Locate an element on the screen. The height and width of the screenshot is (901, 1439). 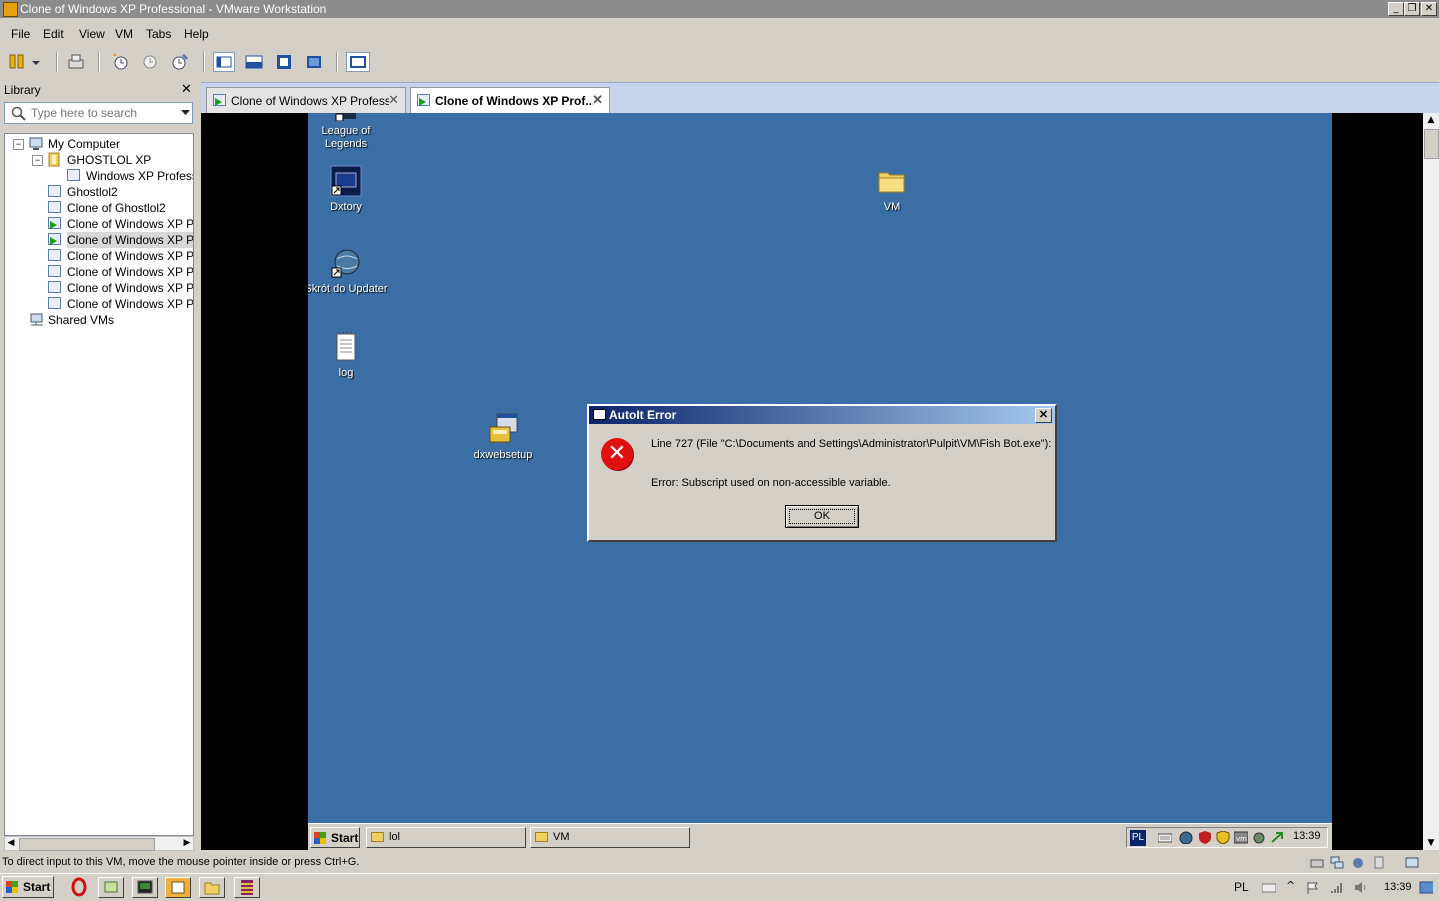
desktop-icon-league-of-legends: League of Legends is located at coordinates (348, 132).